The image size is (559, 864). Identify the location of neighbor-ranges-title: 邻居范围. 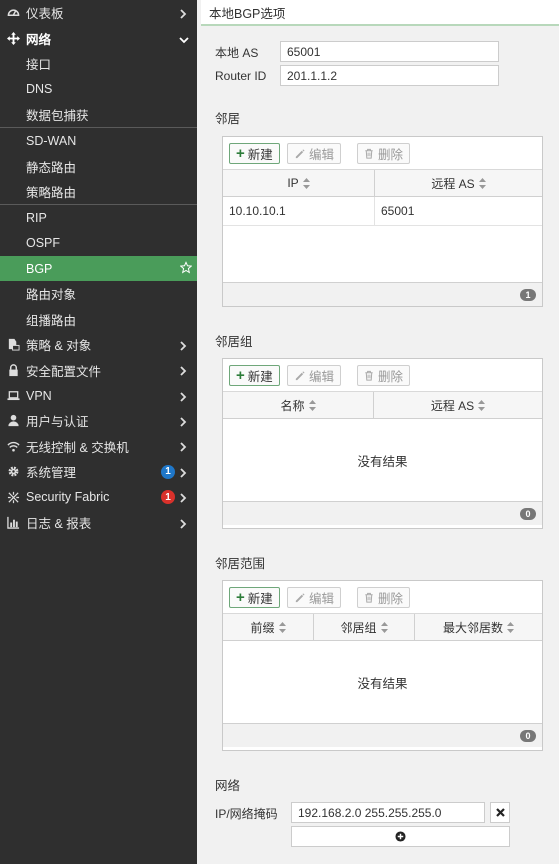
(240, 563).